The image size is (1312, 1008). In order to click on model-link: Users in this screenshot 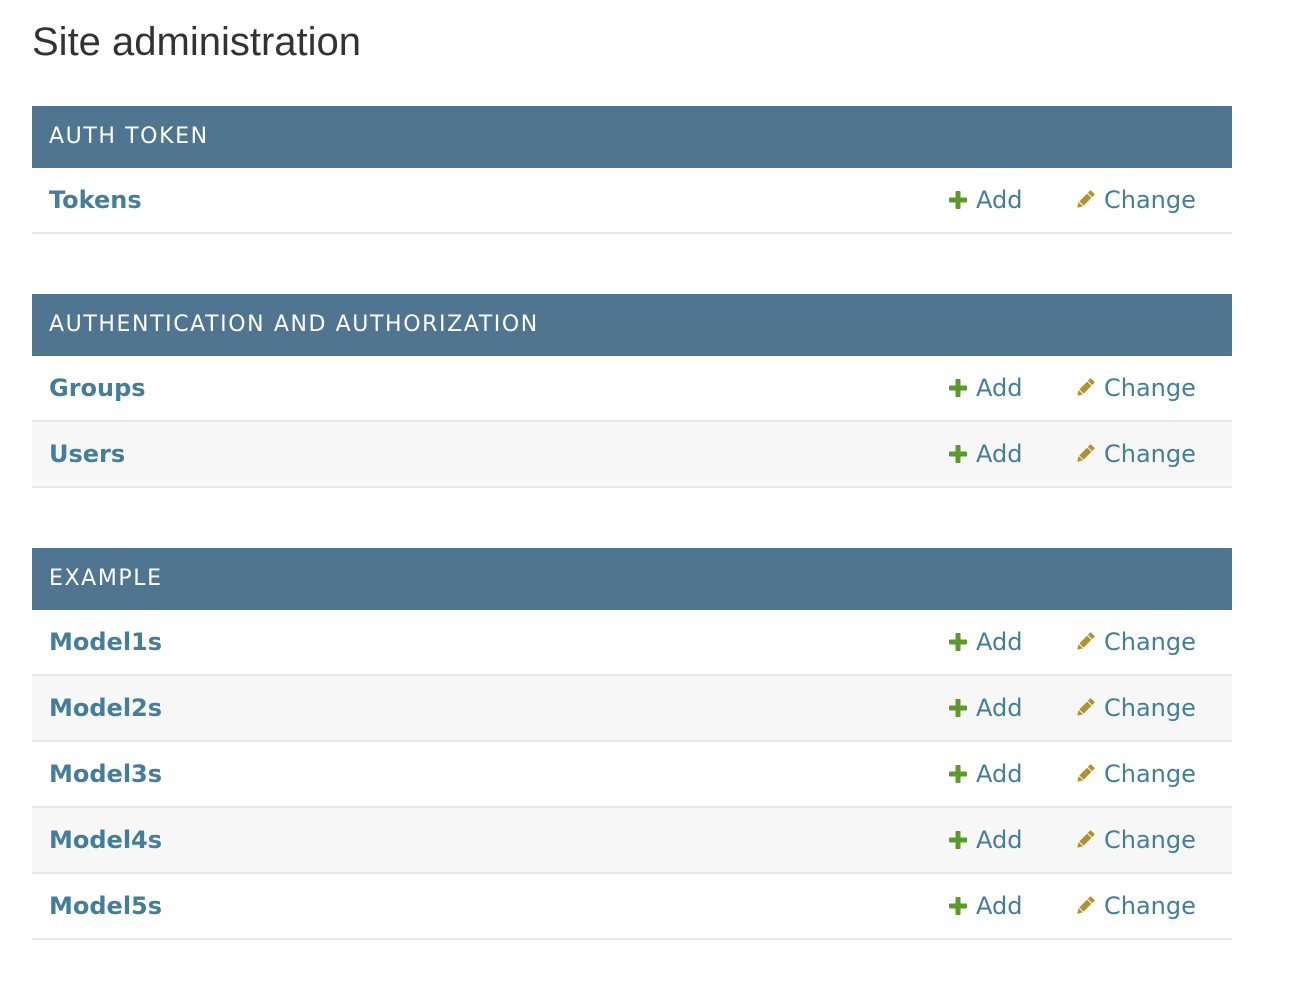, I will do `click(490, 454)`.